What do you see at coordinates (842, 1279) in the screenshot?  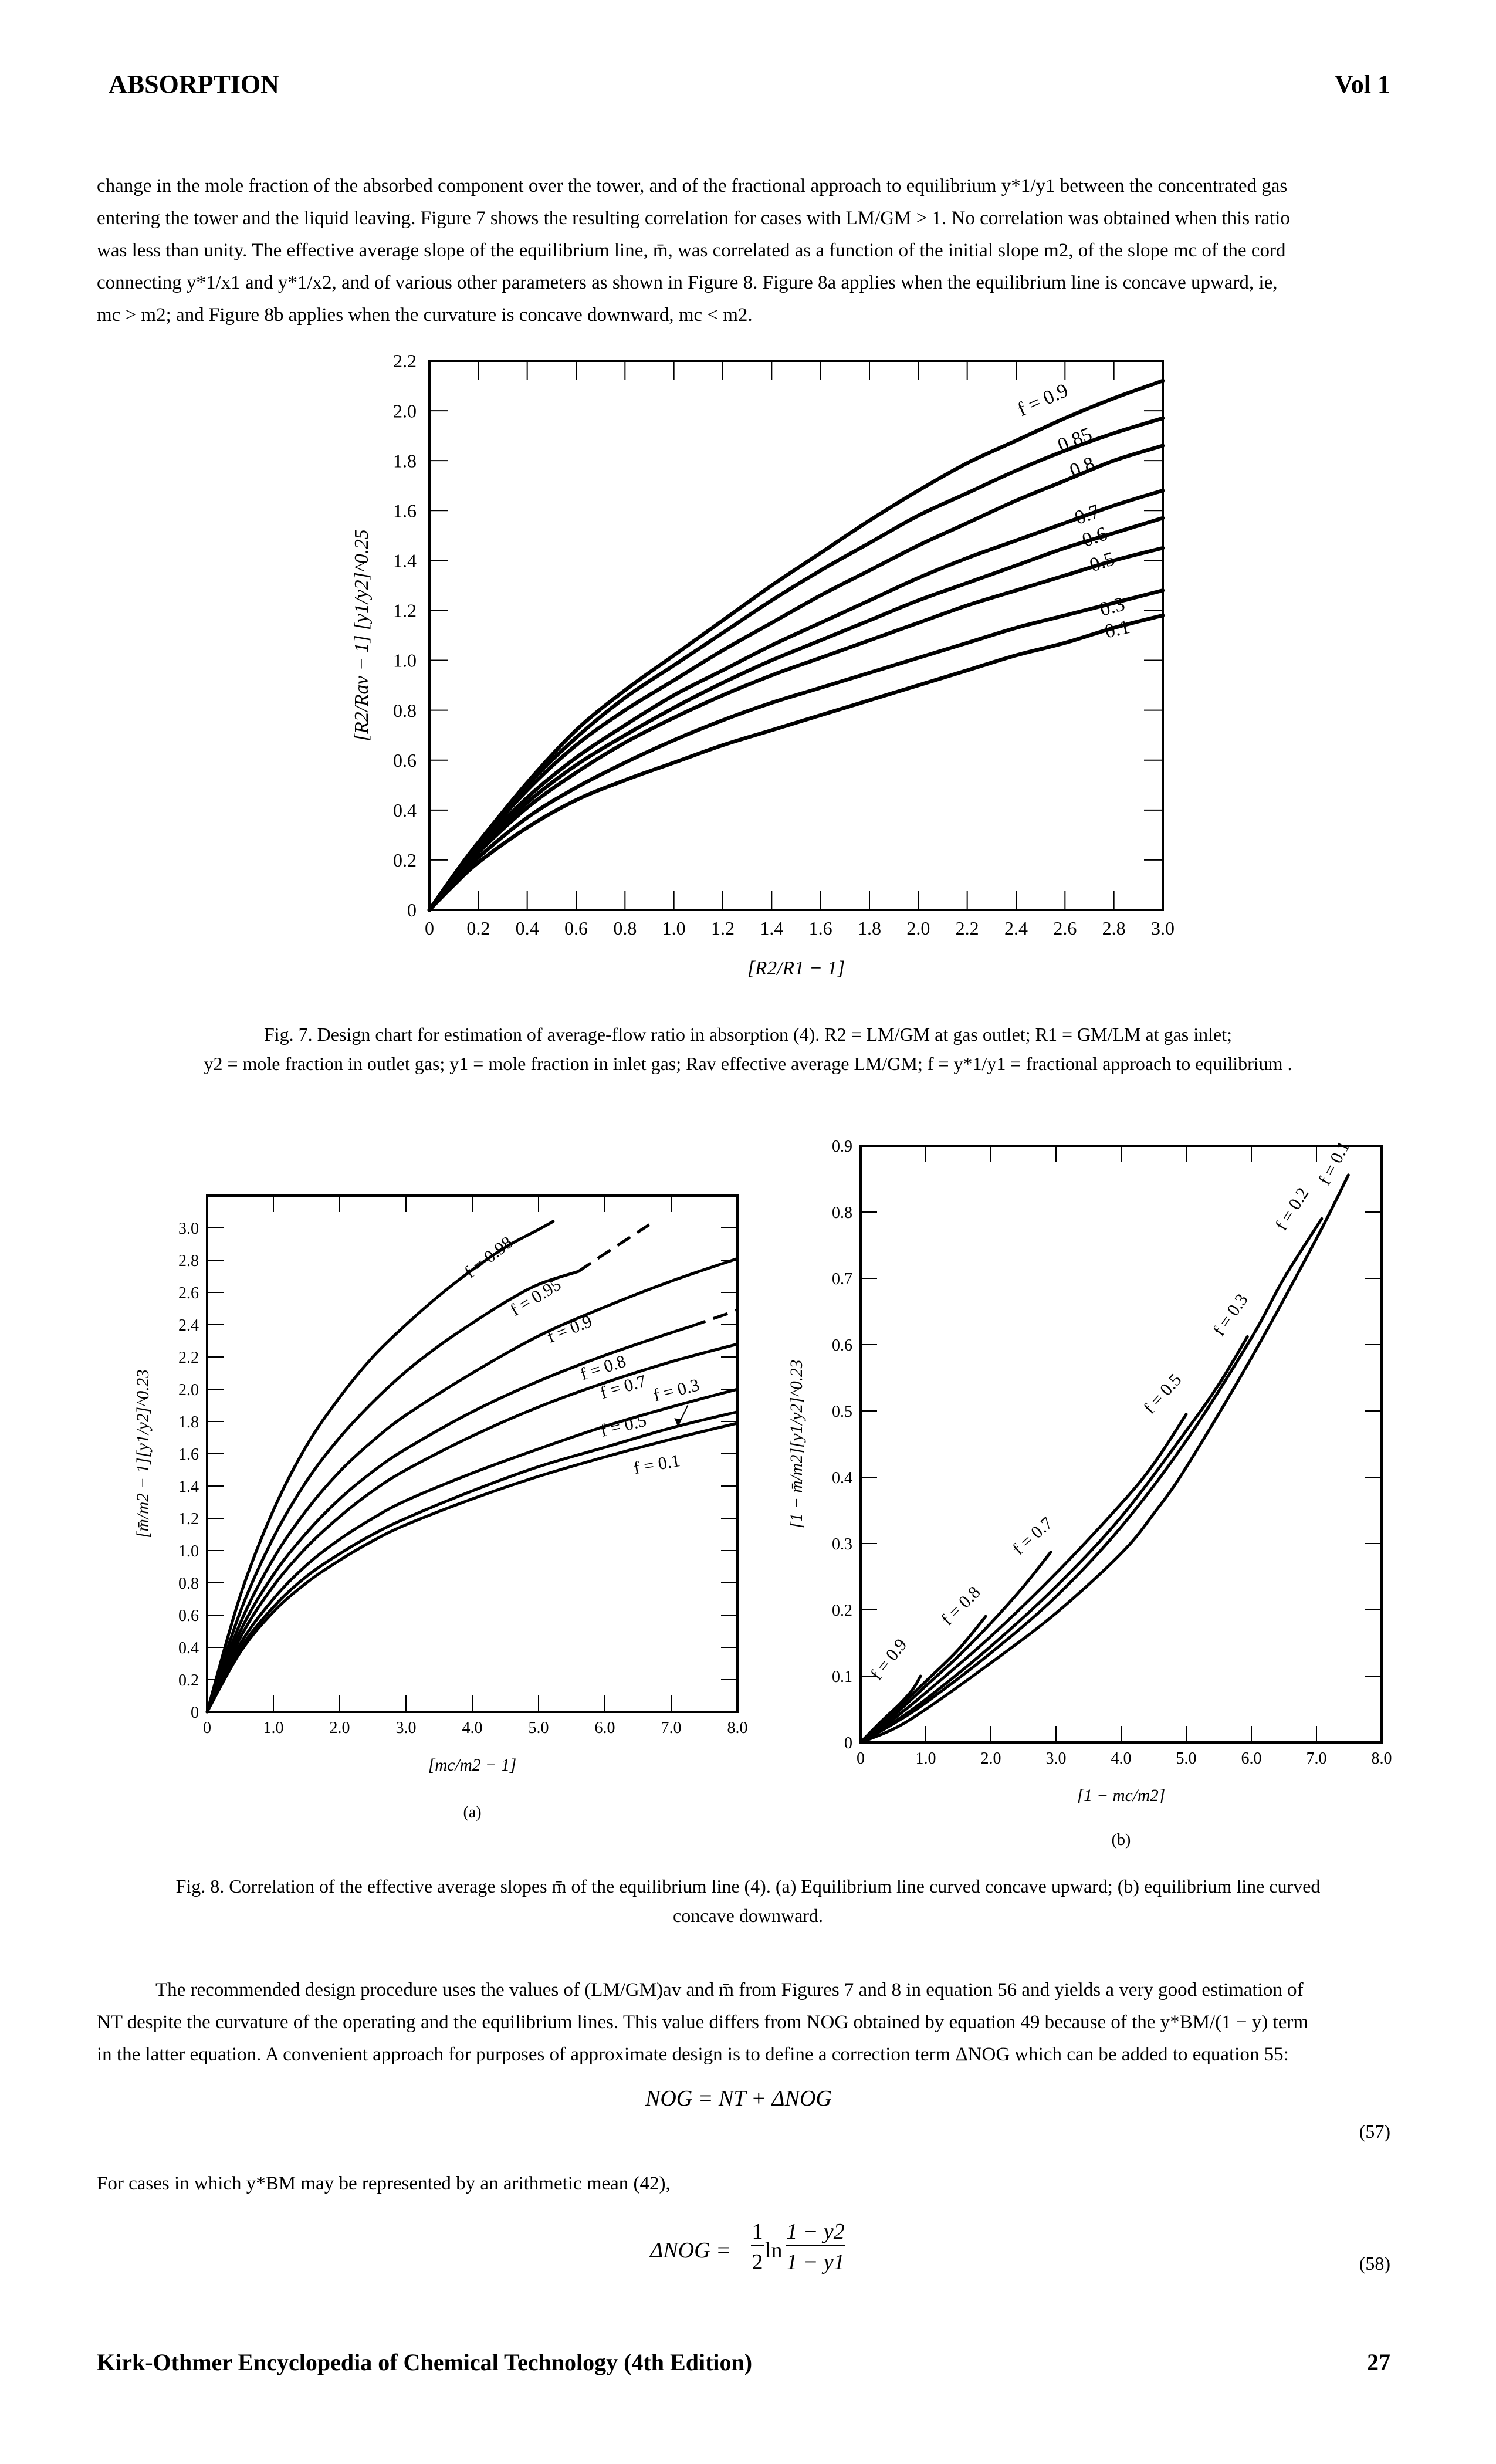 I see `y-tick-label: 0.7` at bounding box center [842, 1279].